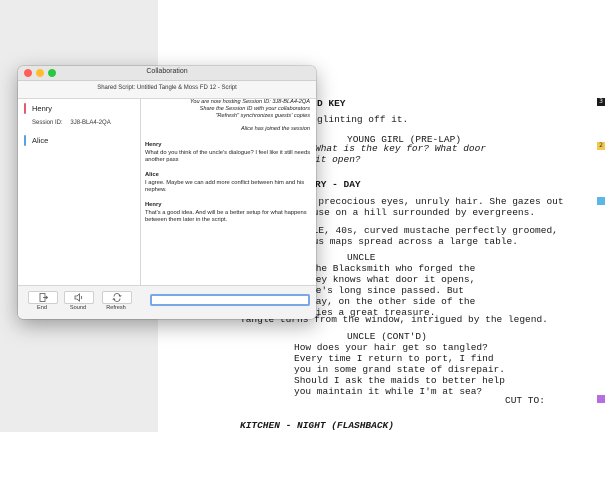 Image resolution: width=610 pixels, height=480 pixels. What do you see at coordinates (78, 308) in the screenshot?
I see `sound-button-label: Sound` at bounding box center [78, 308].